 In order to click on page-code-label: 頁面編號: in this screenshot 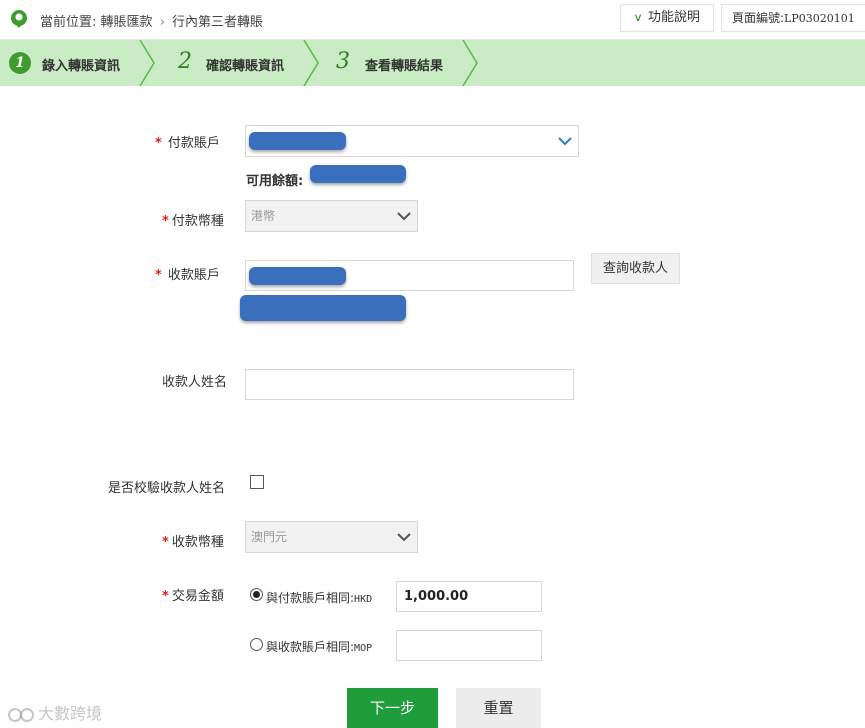, I will do `click(758, 18)`.